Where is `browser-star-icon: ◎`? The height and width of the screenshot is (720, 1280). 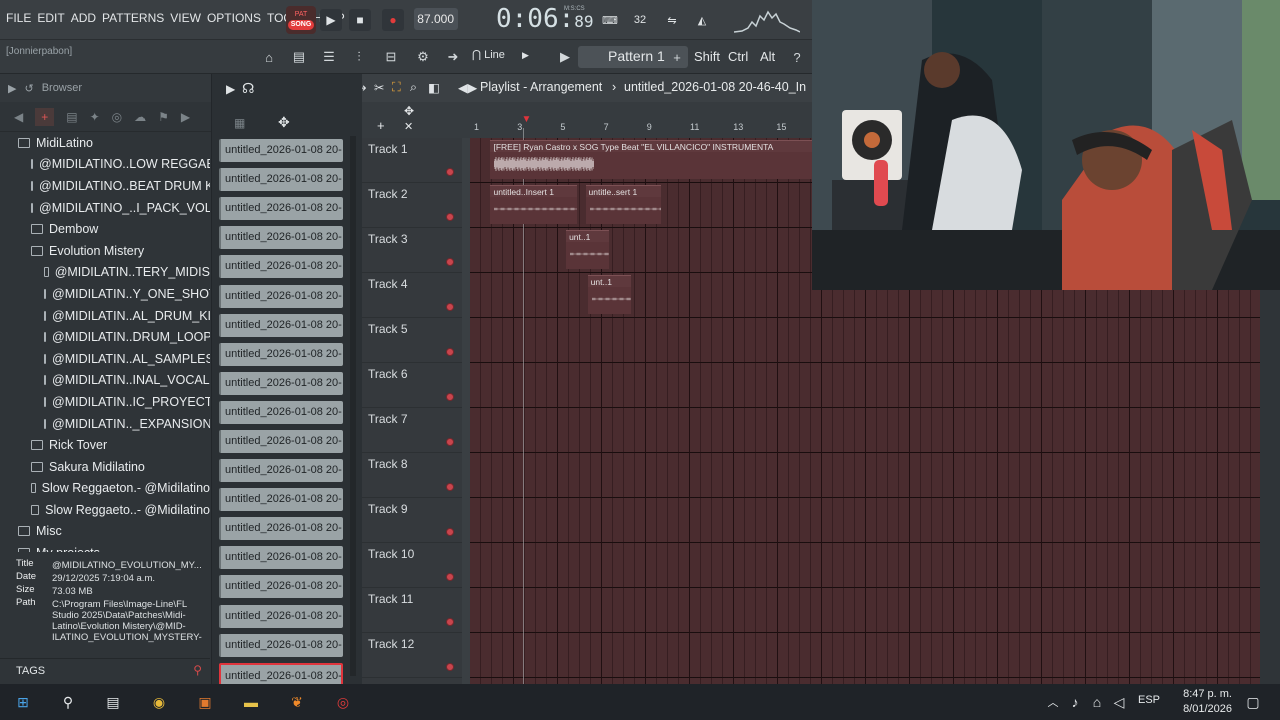
browser-star-icon: ◎ is located at coordinates (117, 117).